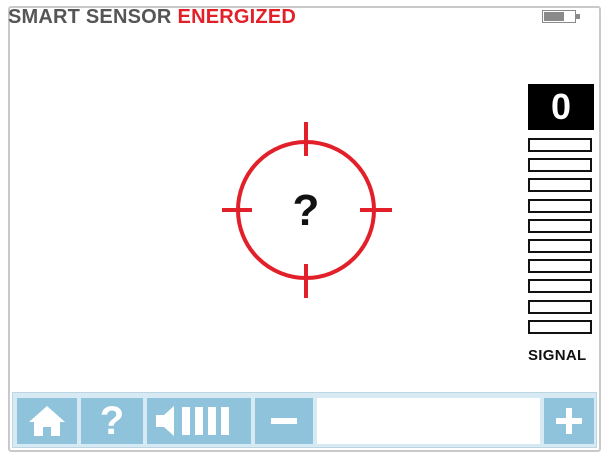 Image resolution: width=609 pixels, height=457 pixels. I want to click on battery-icon, so click(562, 16).